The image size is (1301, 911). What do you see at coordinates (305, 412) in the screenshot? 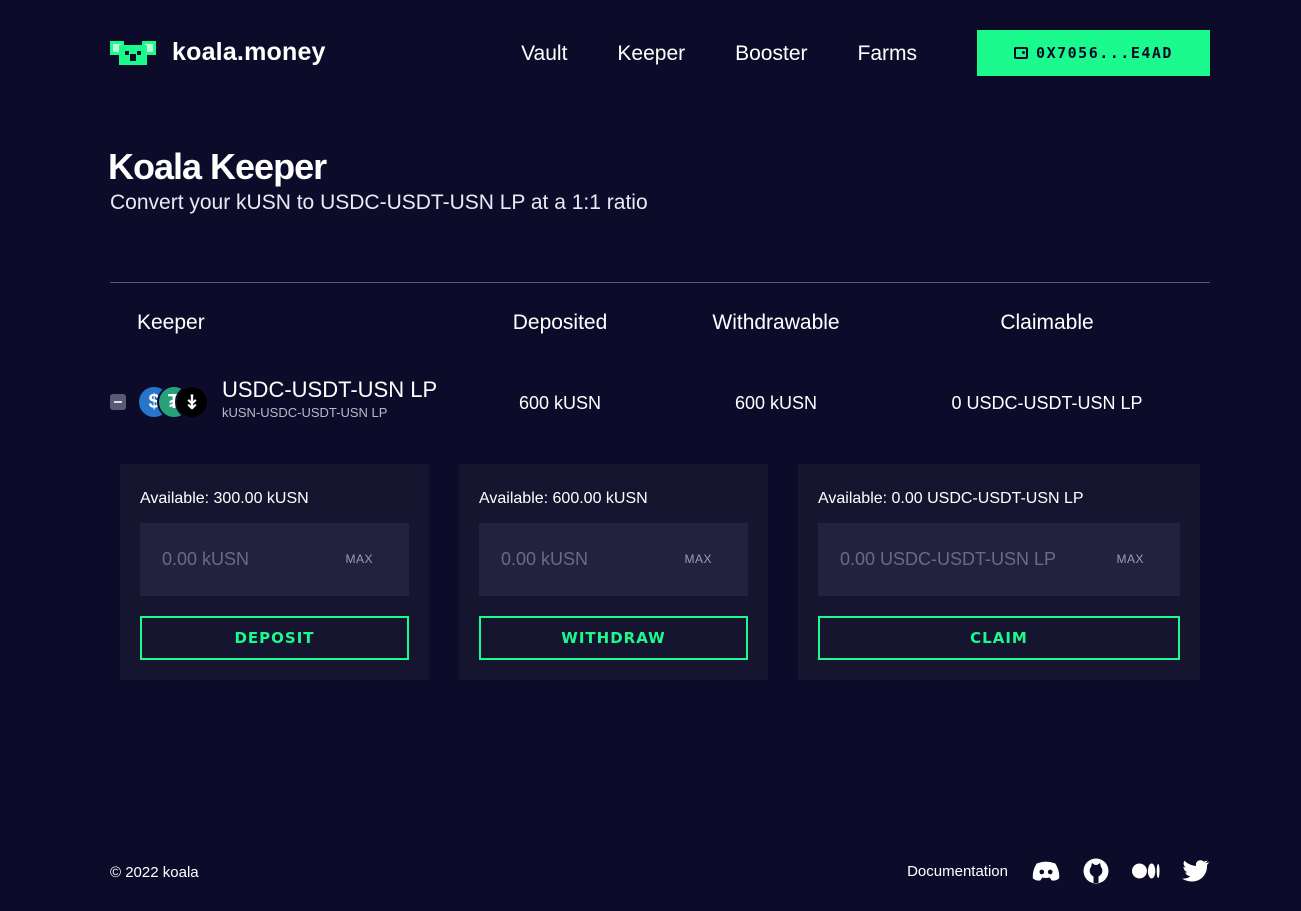
I see `keeper-subname: kUSN-USDC-USDT-USN LP` at bounding box center [305, 412].